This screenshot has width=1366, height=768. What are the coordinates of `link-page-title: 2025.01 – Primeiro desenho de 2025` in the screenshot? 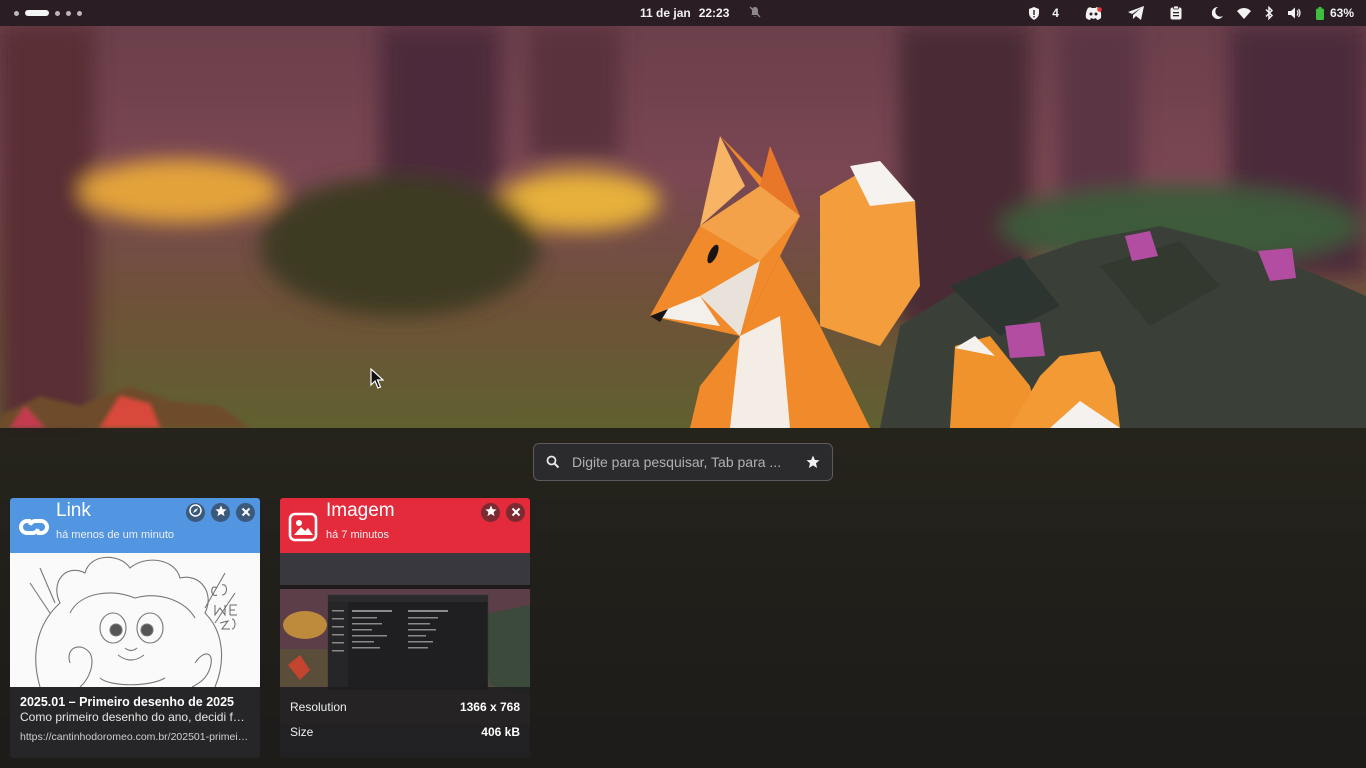 It's located at (127, 702).